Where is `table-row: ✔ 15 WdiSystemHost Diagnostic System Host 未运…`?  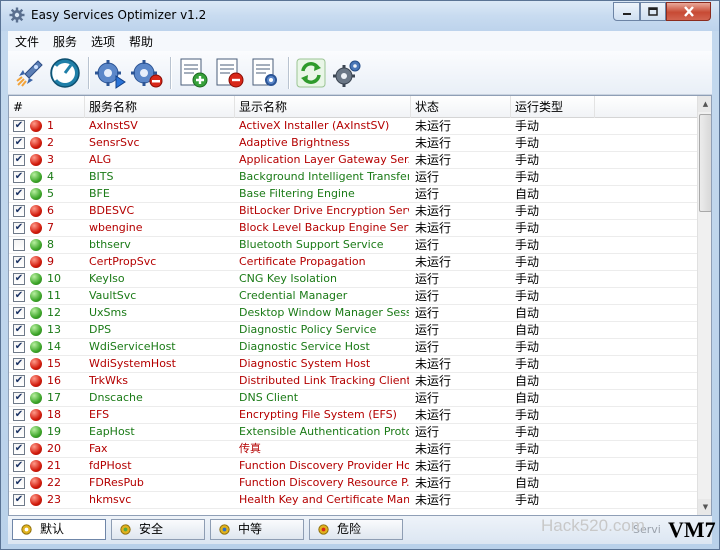 table-row: ✔ 15 WdiSystemHost Diagnostic System Host 未运… is located at coordinates (353, 364).